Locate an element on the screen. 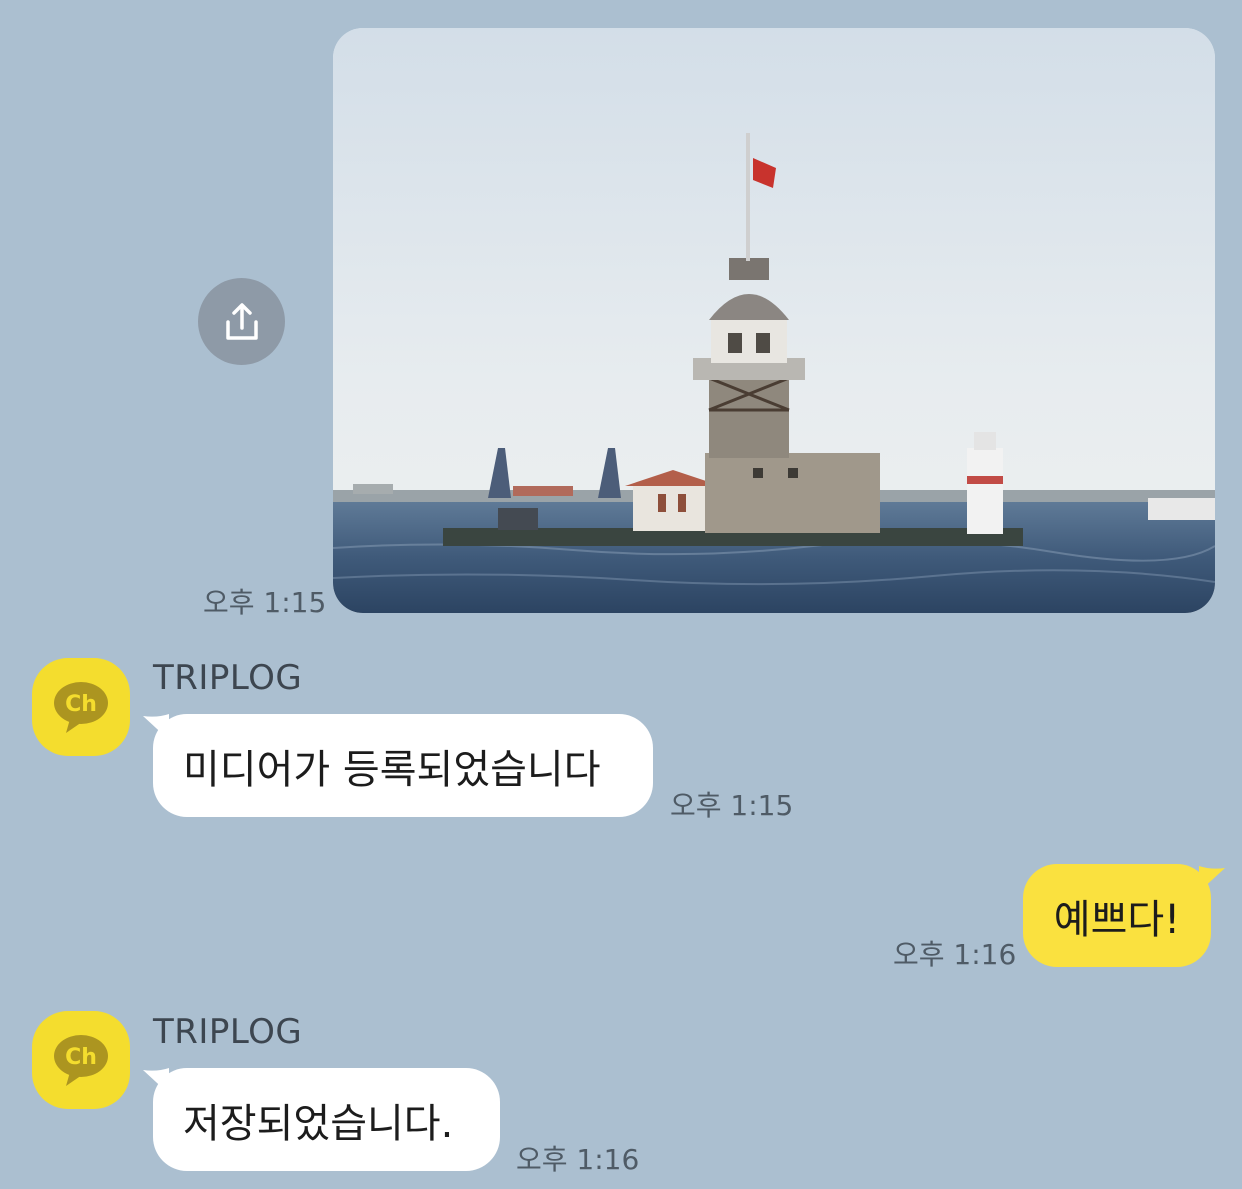 The width and height of the screenshot is (1242, 1189). bubble-tail is located at coordinates (1212, 879).